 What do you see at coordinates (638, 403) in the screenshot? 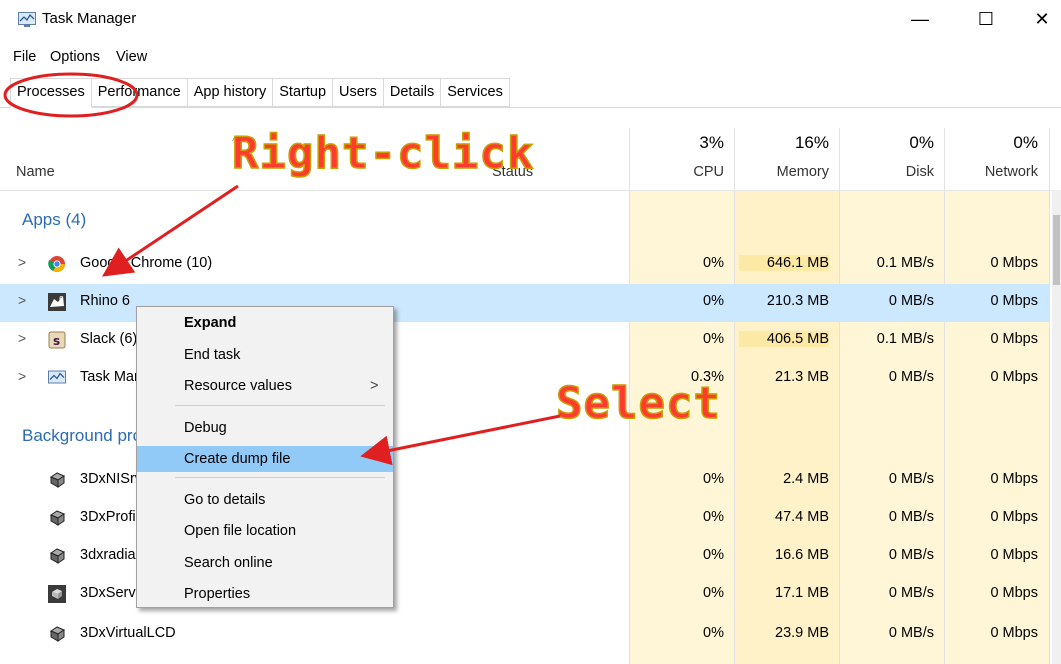
I see `select-annotation: Select` at bounding box center [638, 403].